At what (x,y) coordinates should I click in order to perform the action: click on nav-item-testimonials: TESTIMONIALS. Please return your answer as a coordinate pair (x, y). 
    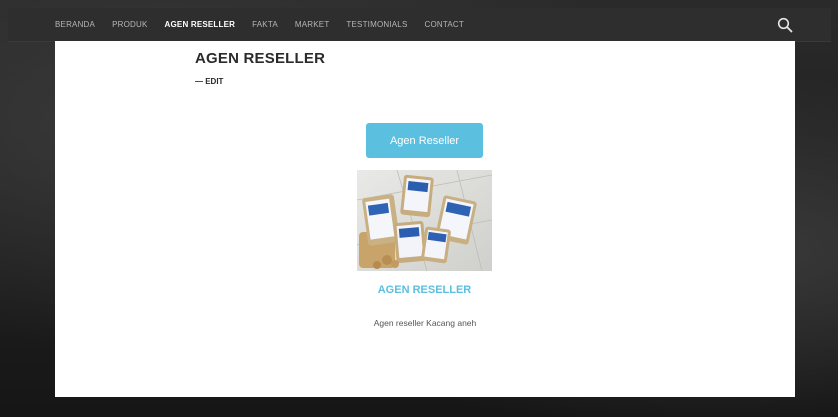
    Looking at the image, I should click on (376, 24).